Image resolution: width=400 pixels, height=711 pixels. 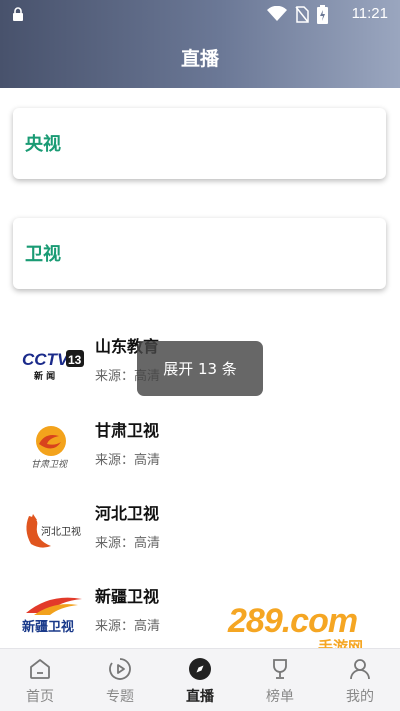 I want to click on compass-icon, so click(x=200, y=669).